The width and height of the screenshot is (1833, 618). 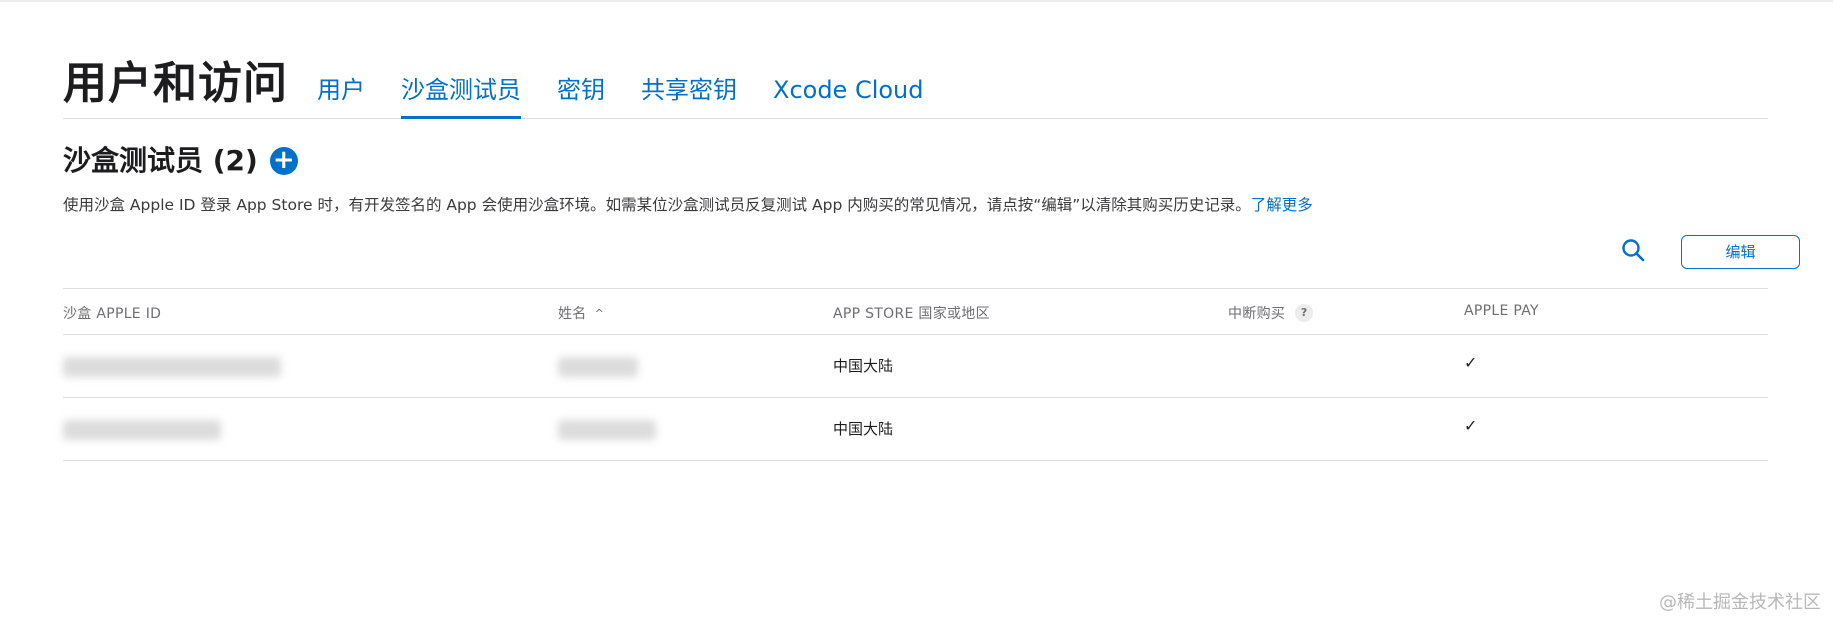 I want to click on section-title: 沙盒测试员 (2), so click(x=160, y=160).